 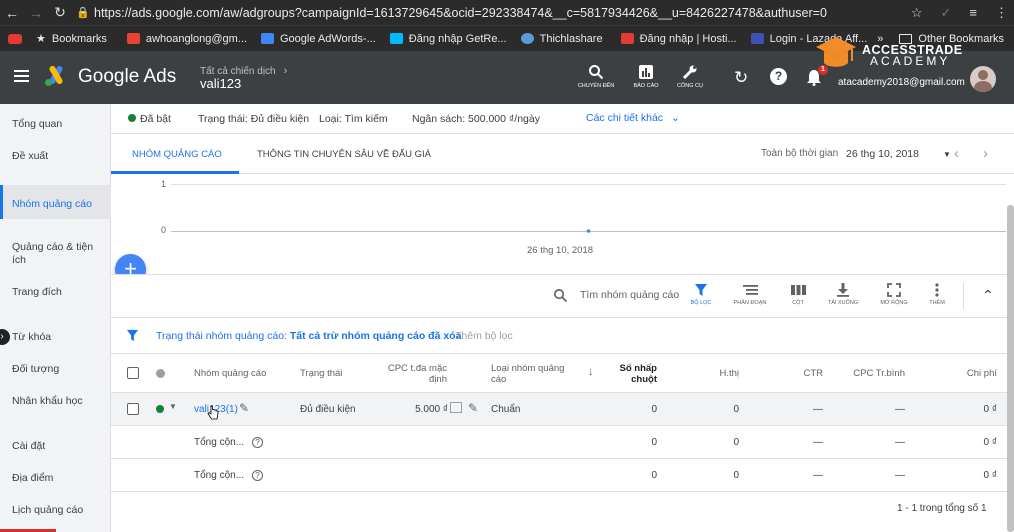 I want to click on sidebar-item-audiences: Đối tượng, so click(x=58, y=369).